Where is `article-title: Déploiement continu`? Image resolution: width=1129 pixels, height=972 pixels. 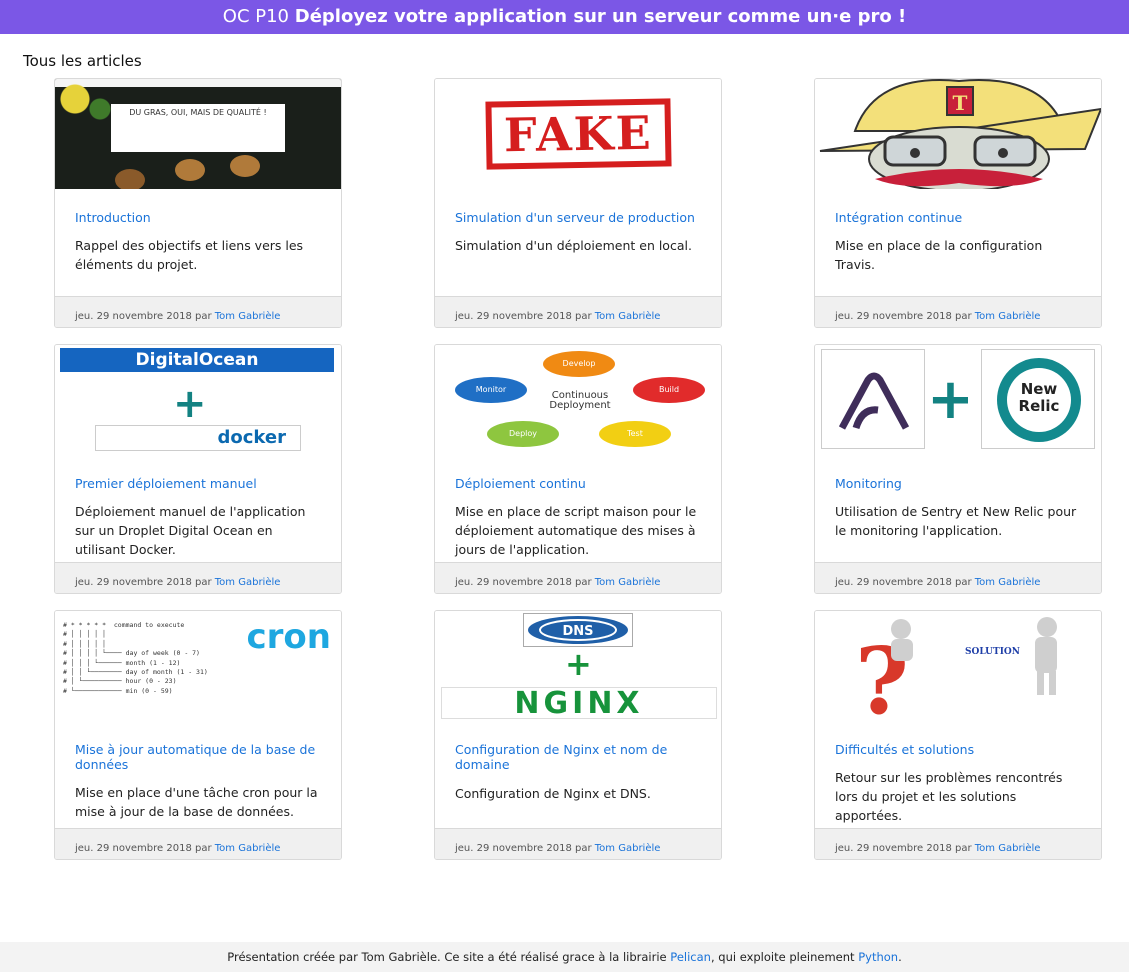
article-title: Déploiement continu is located at coordinates (580, 483).